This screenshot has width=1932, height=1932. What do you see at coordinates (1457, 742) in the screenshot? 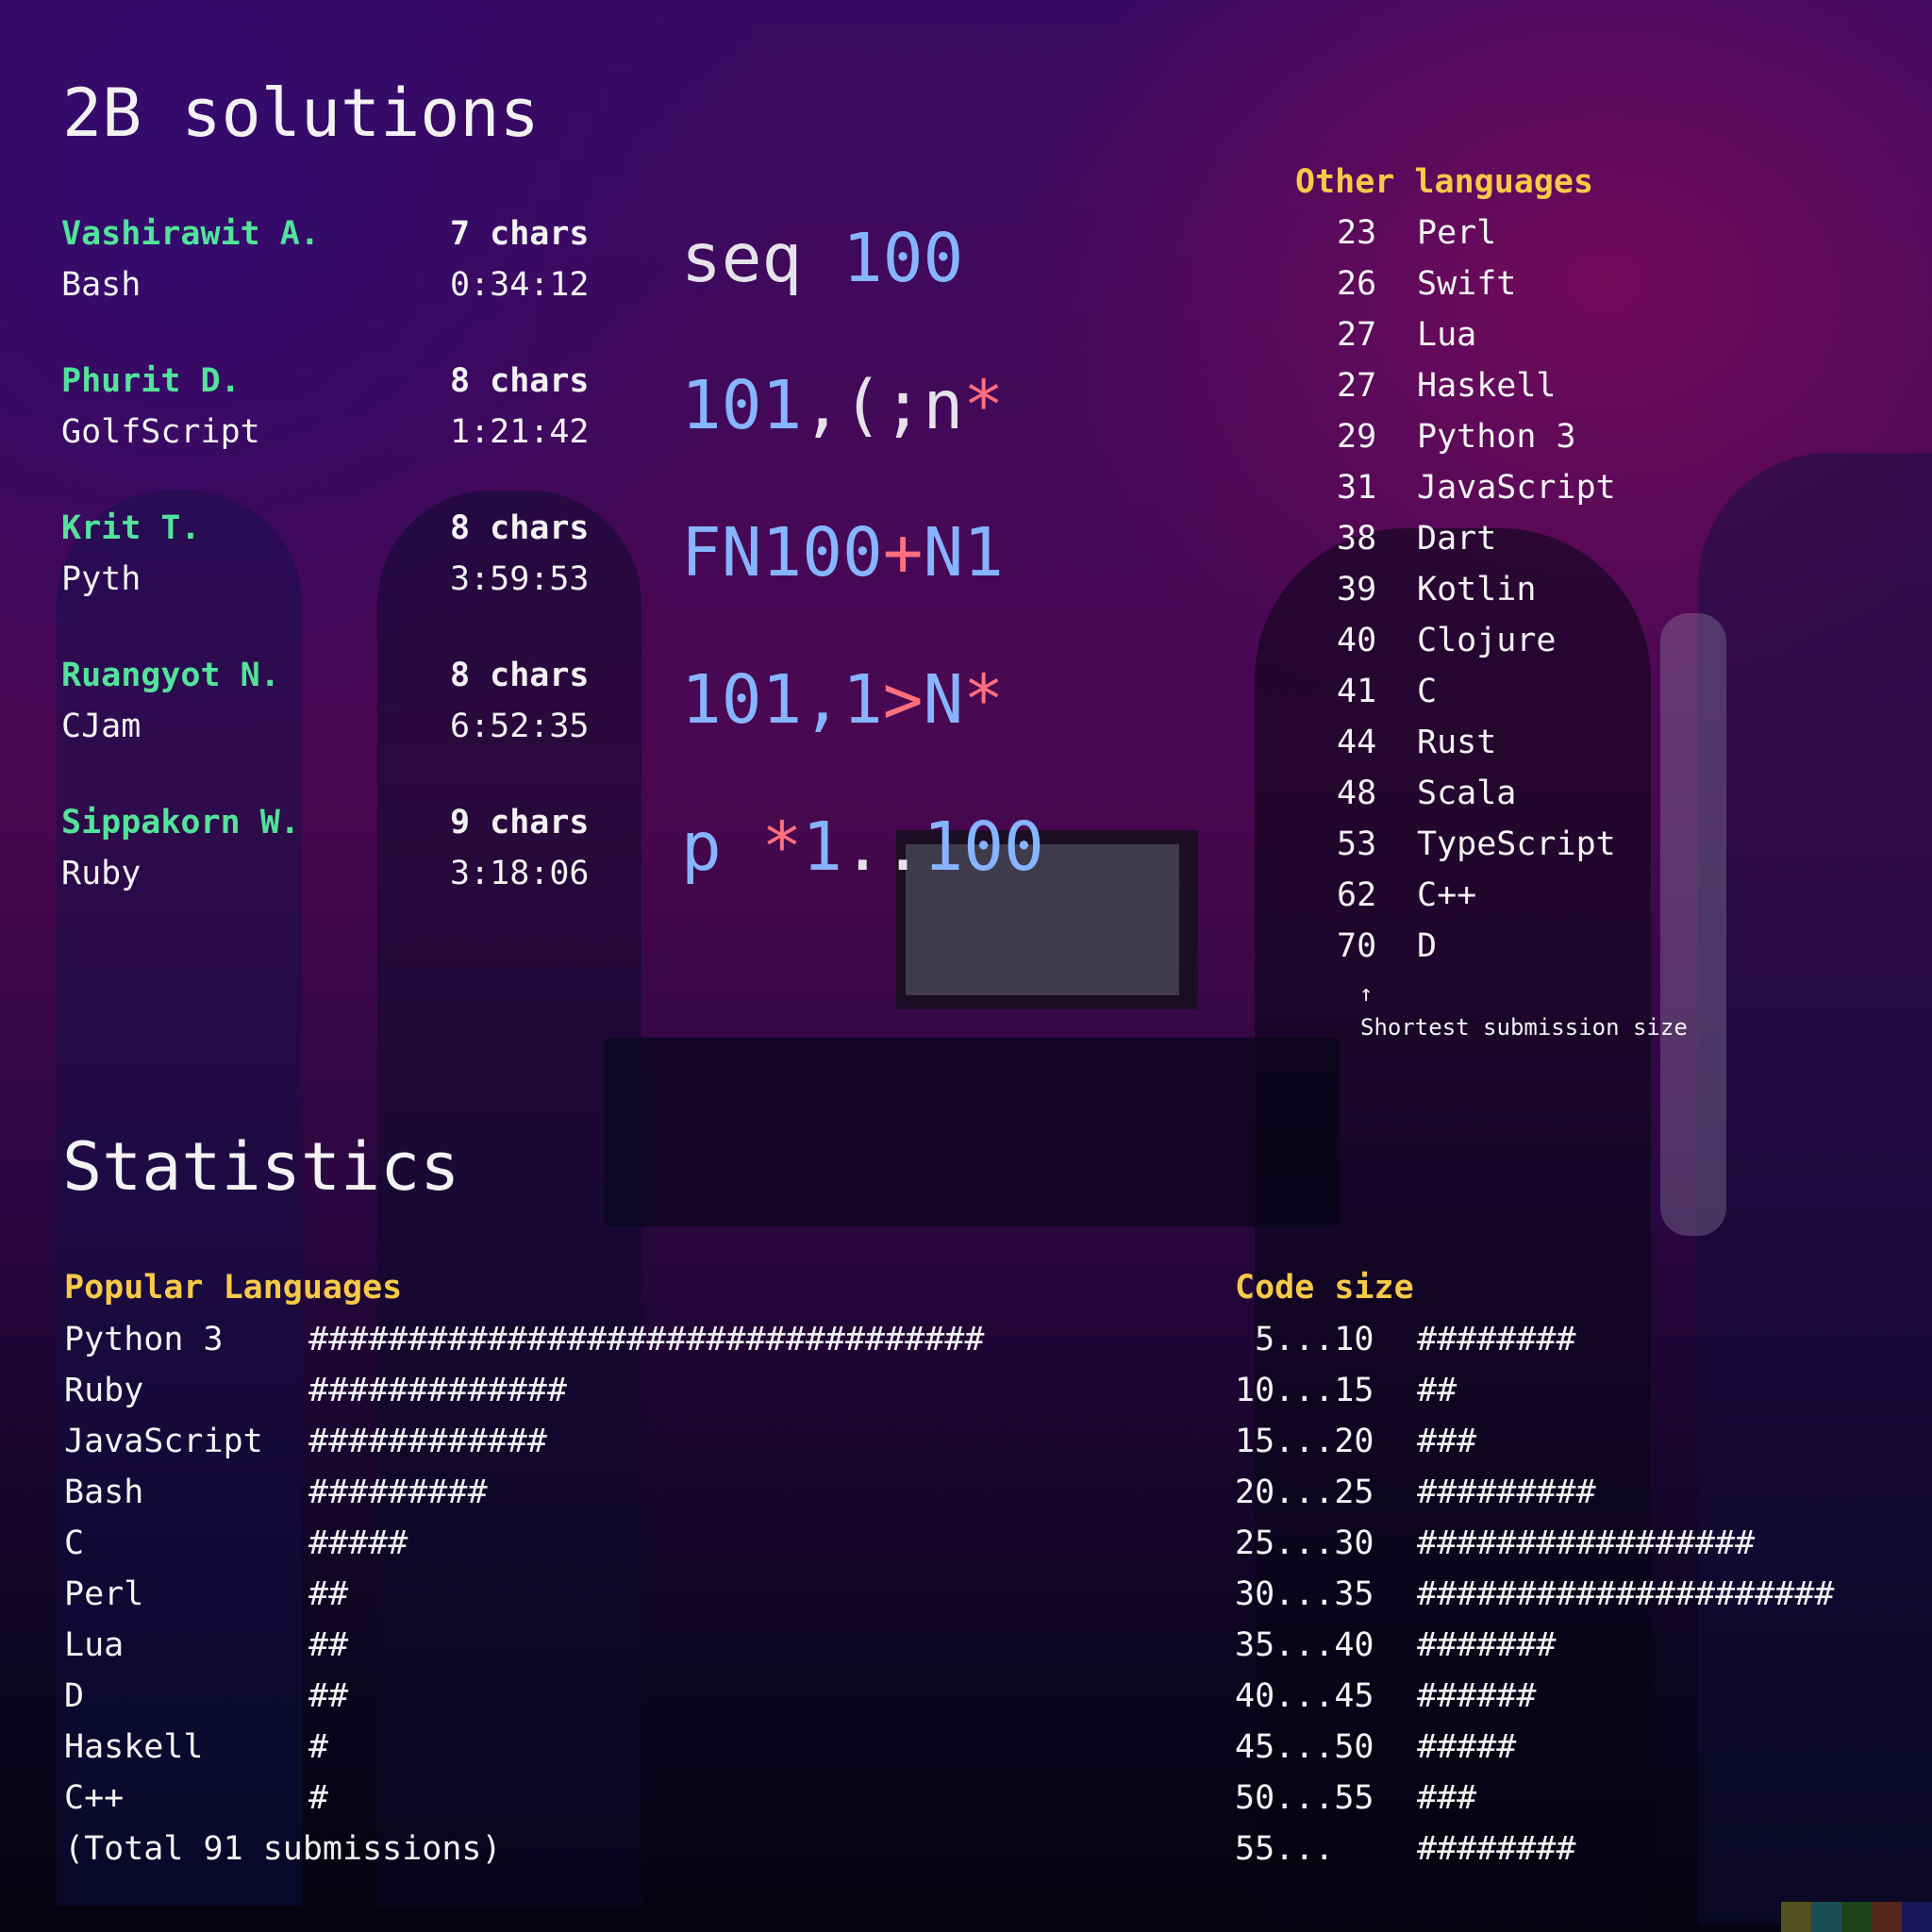
I see `language-name: Rust` at bounding box center [1457, 742].